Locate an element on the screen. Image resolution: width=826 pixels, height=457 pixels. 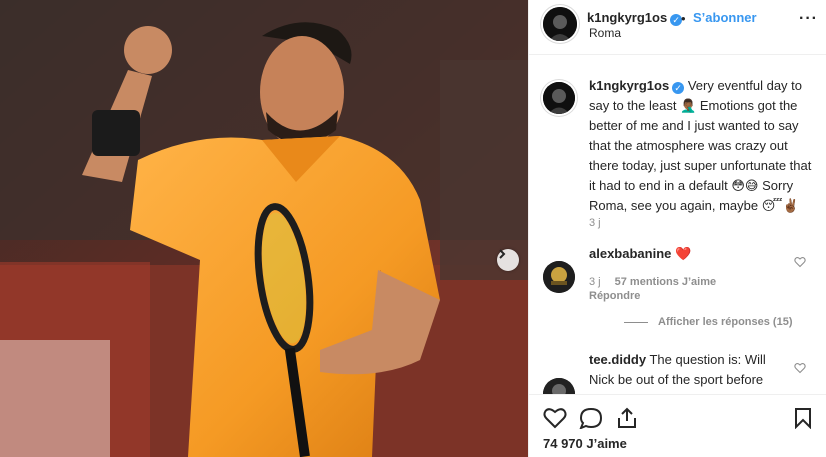
comment-meta: 3 j 57 mentions J’aime is located at coordinates (652, 282).